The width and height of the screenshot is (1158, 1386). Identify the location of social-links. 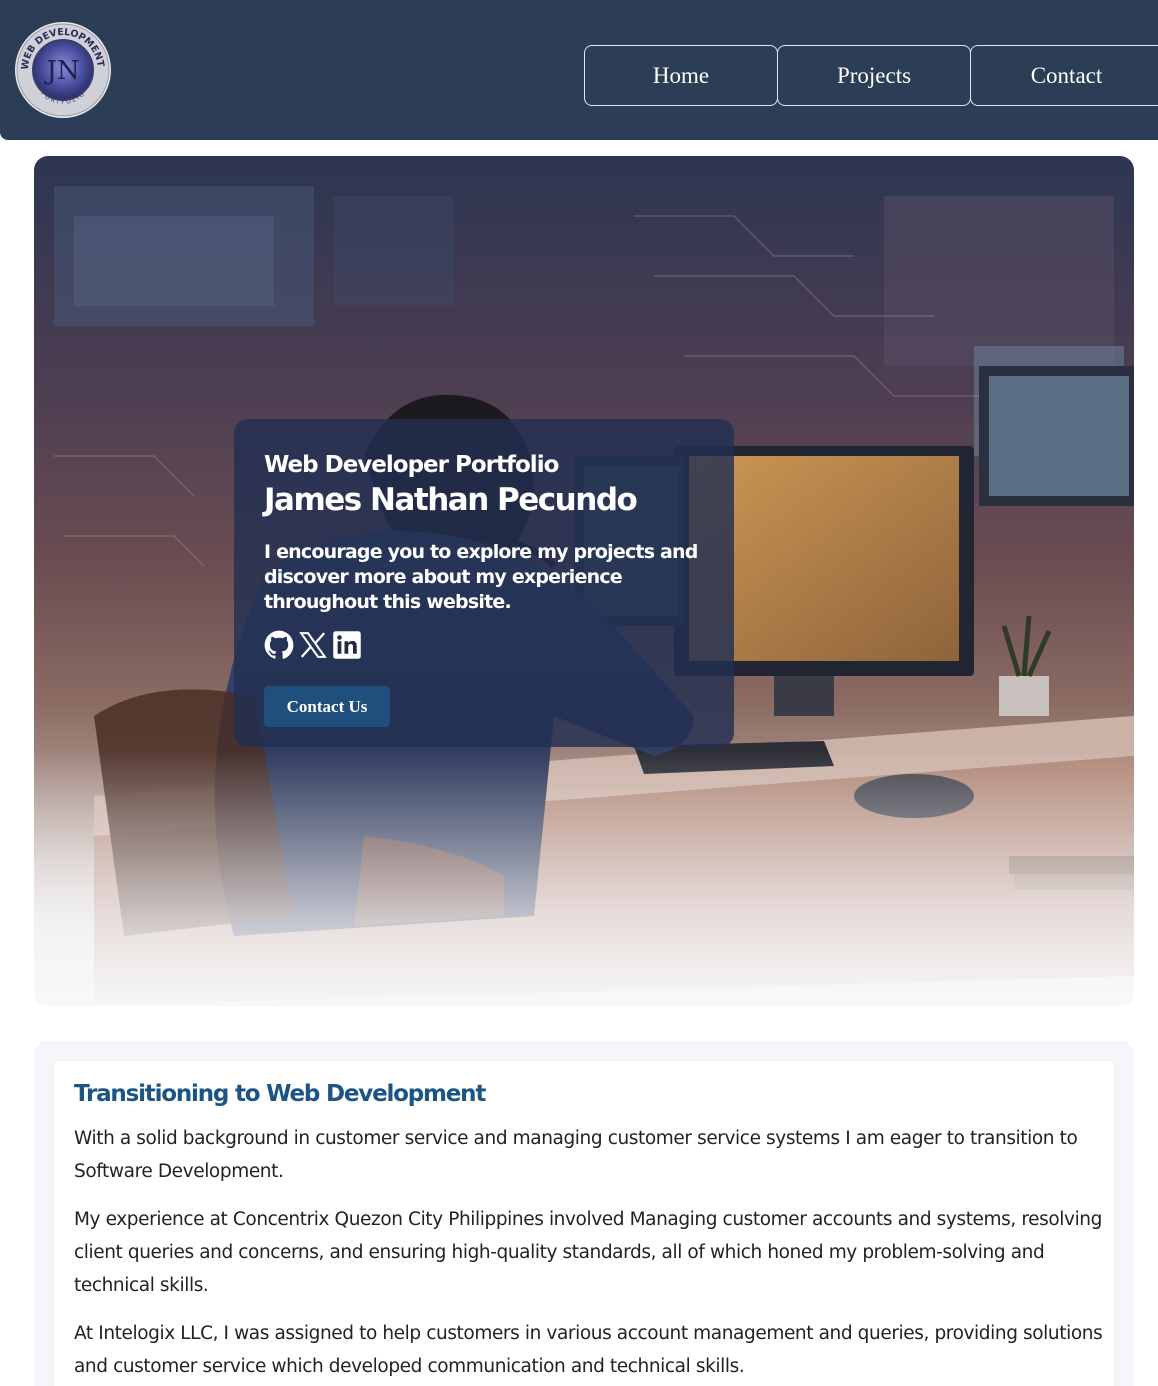
(313, 645).